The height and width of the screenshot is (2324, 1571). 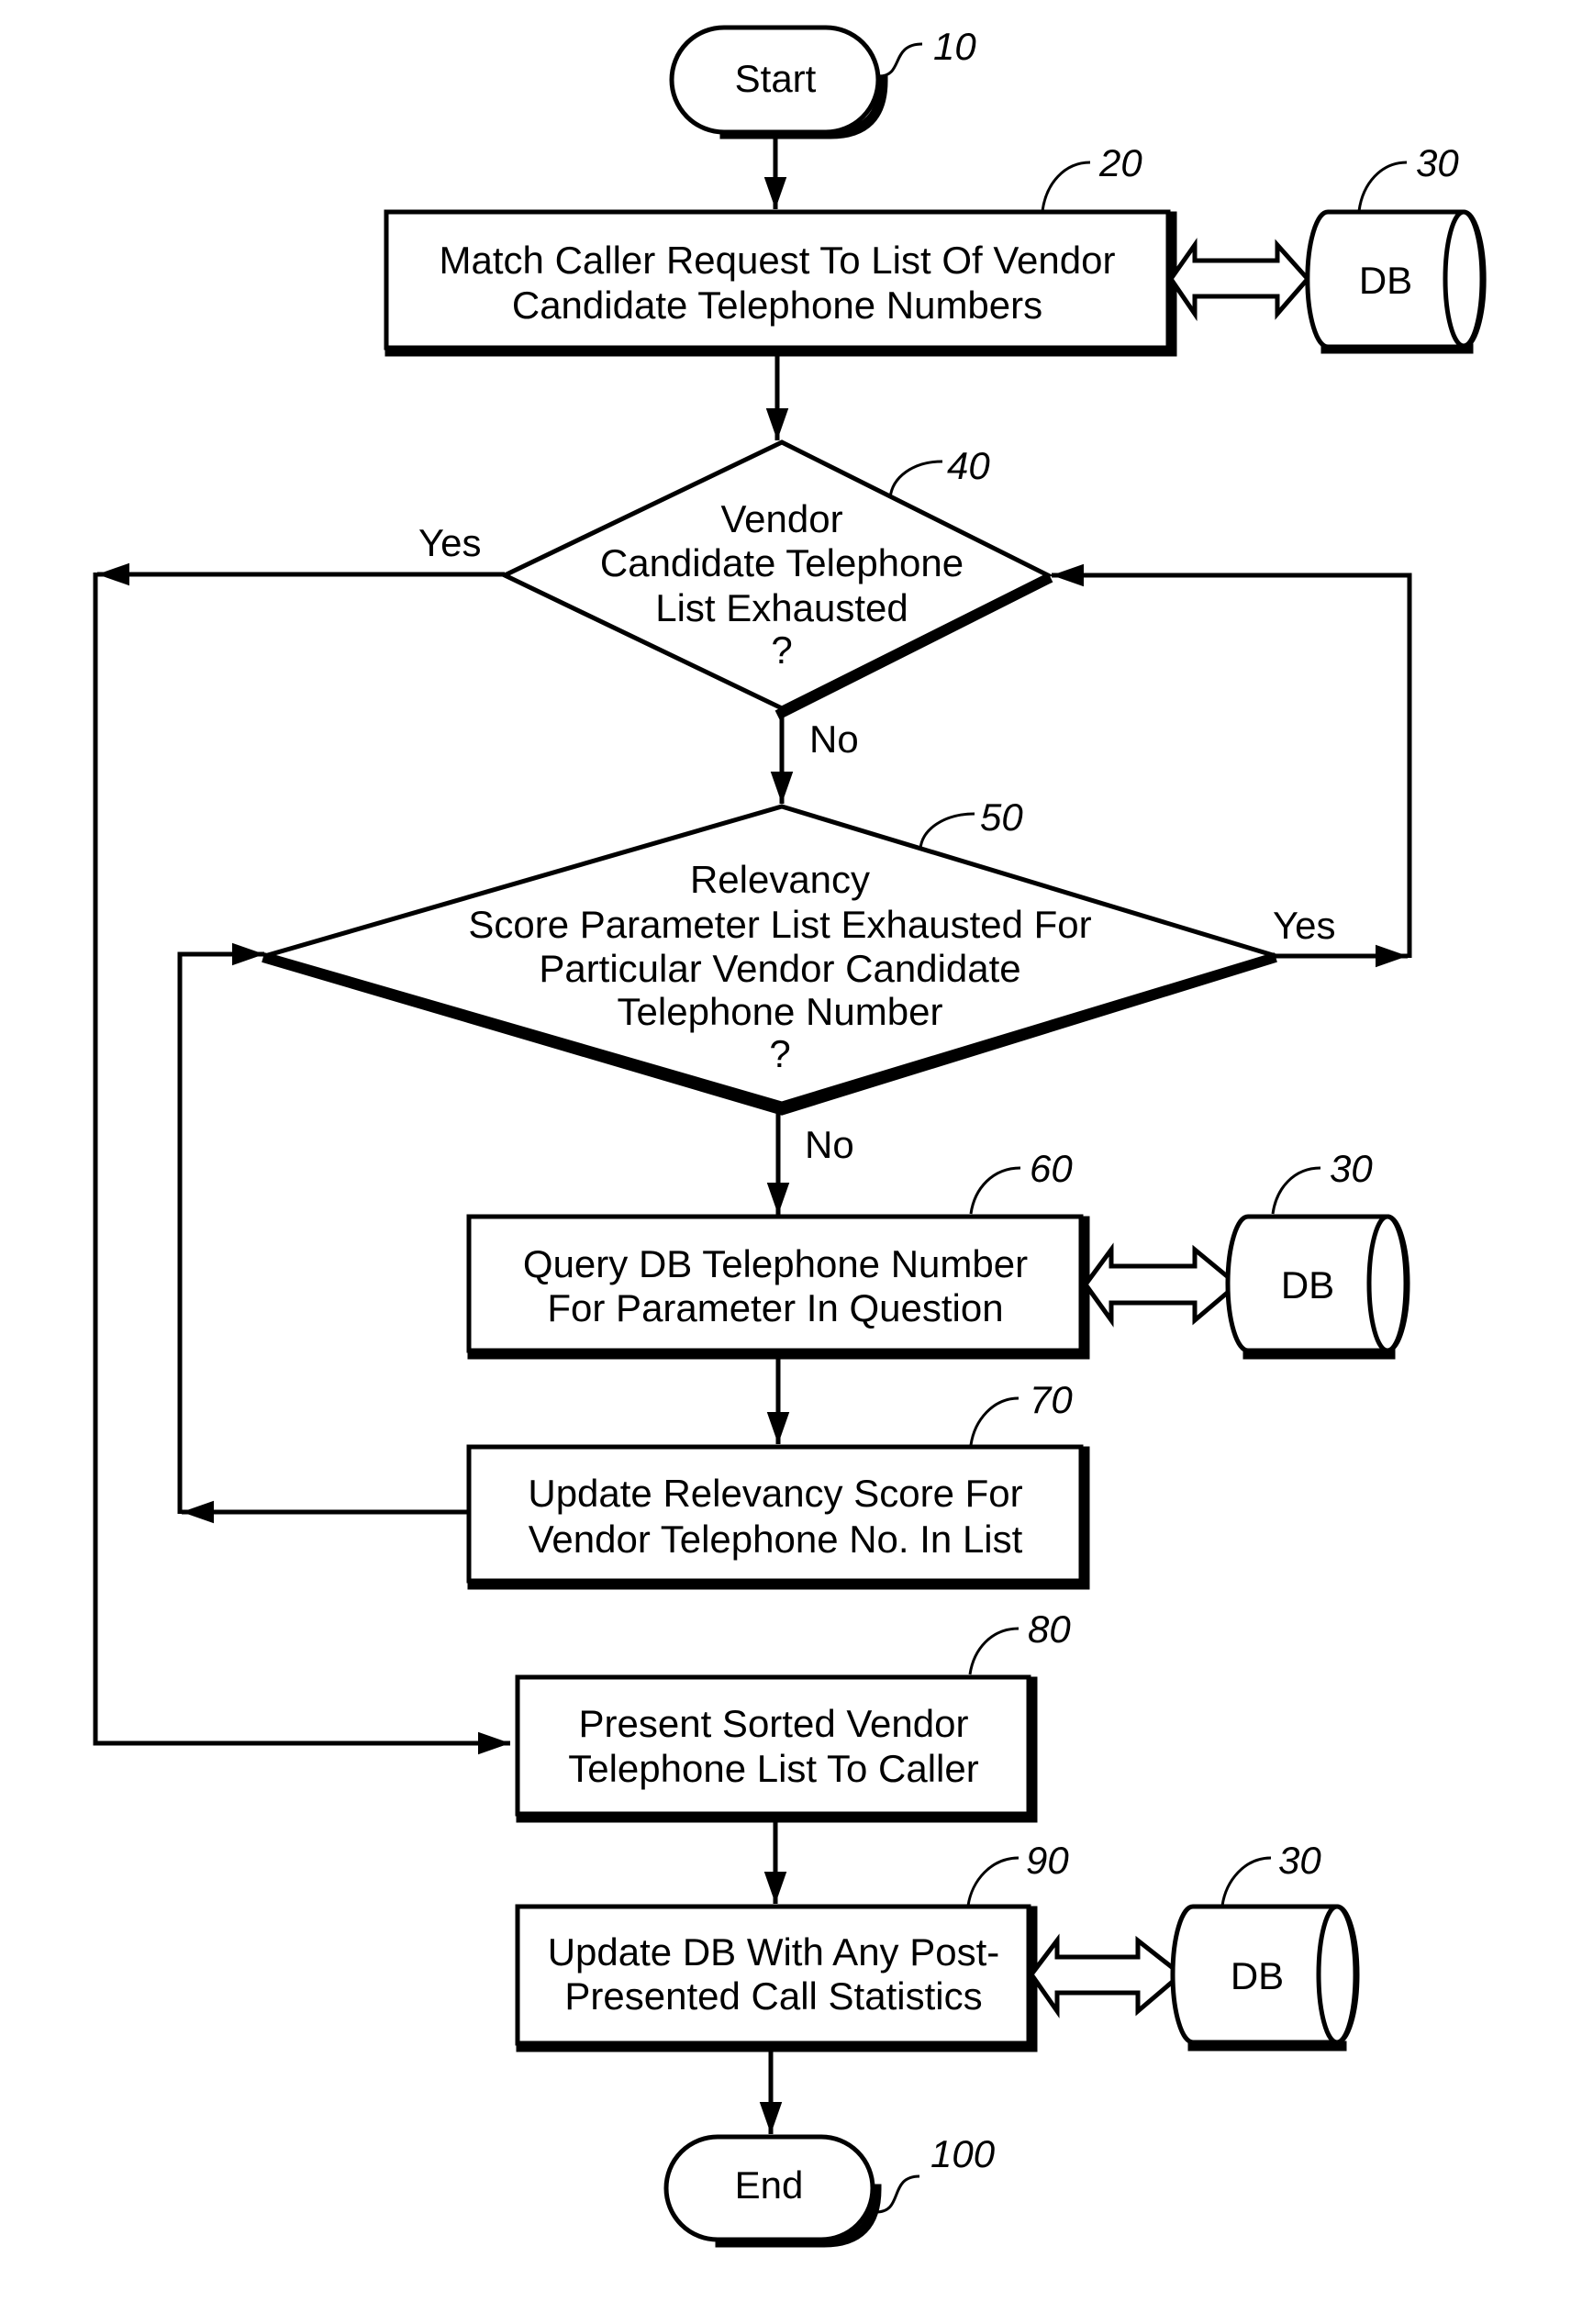 I want to click on bidirectional-arrow-match-db, so click(x=1239, y=280).